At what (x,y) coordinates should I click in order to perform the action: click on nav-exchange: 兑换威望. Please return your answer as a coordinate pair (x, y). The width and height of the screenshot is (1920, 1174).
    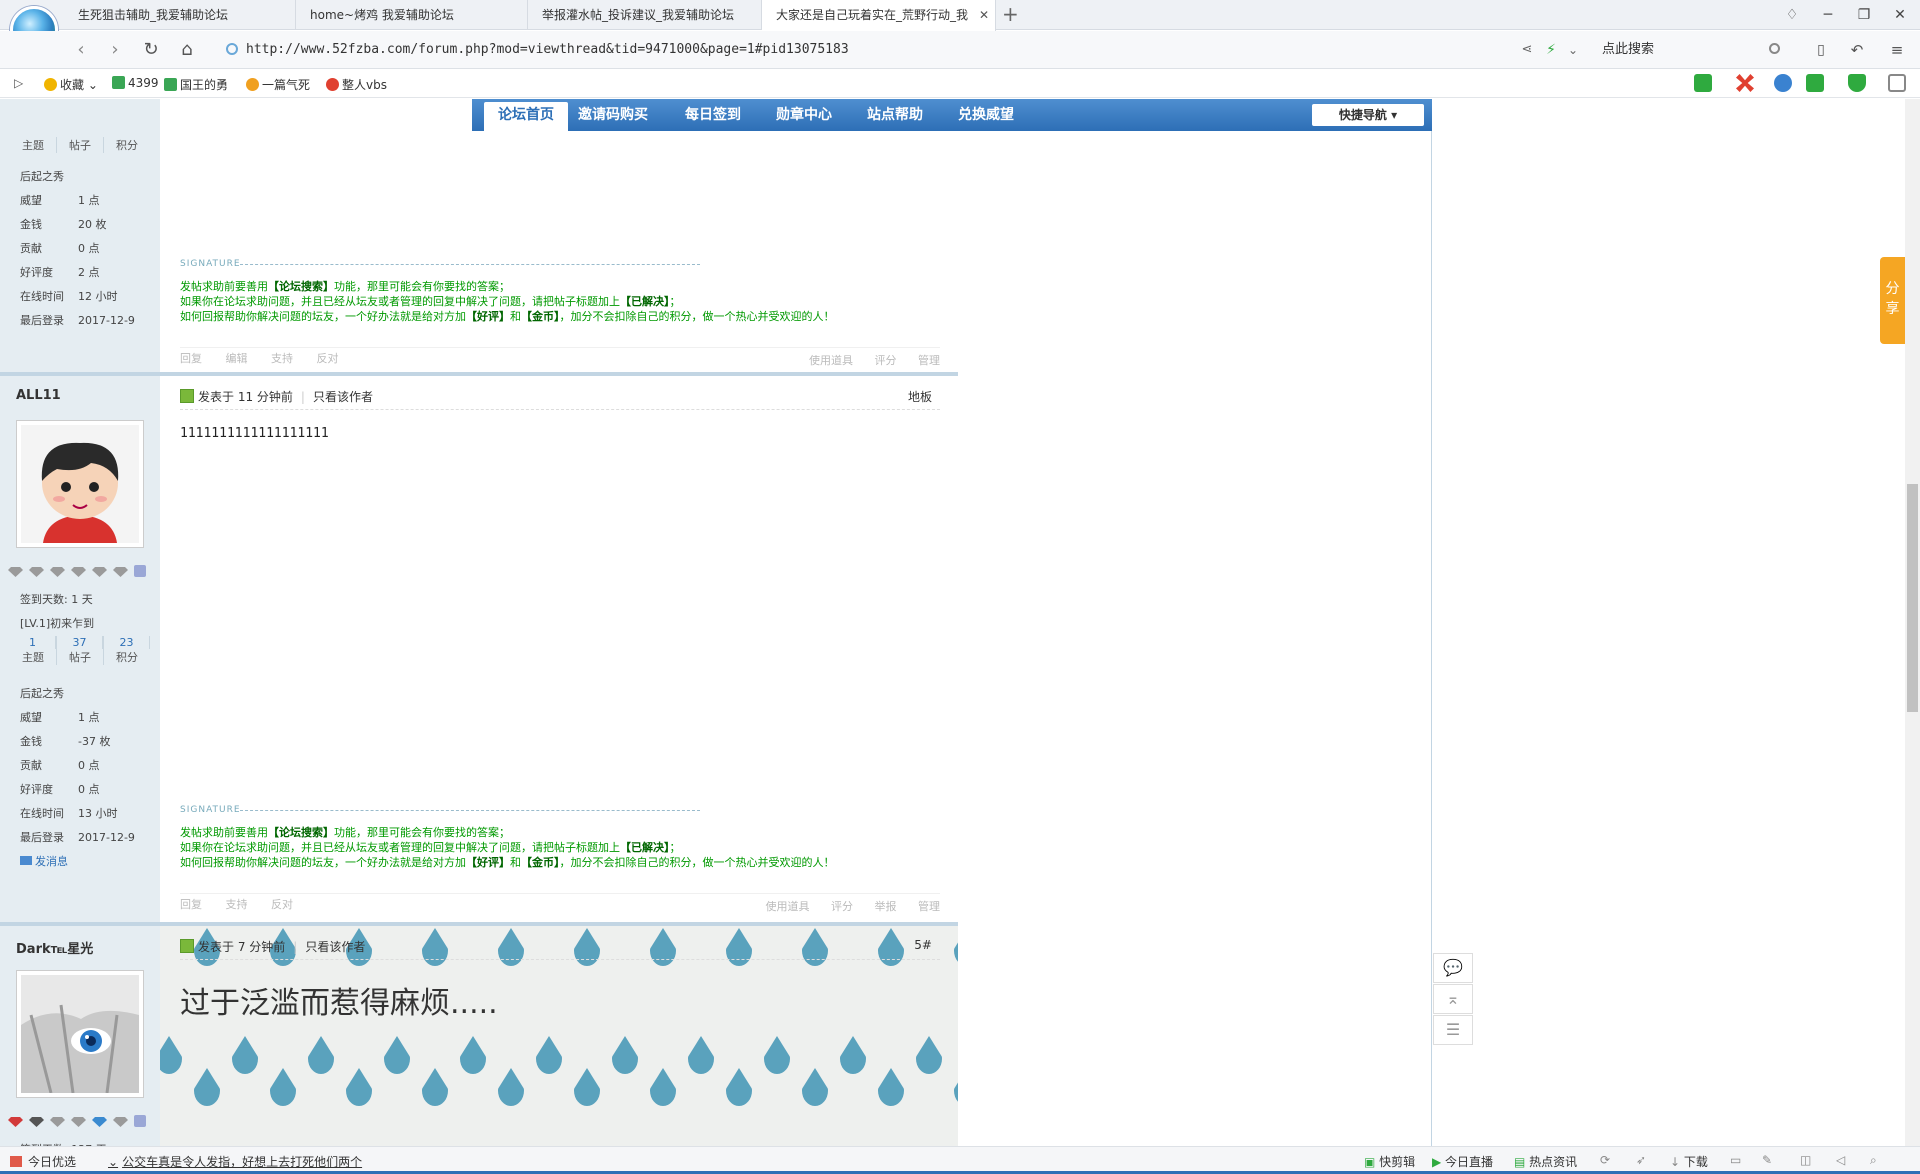
    Looking at the image, I should click on (986, 115).